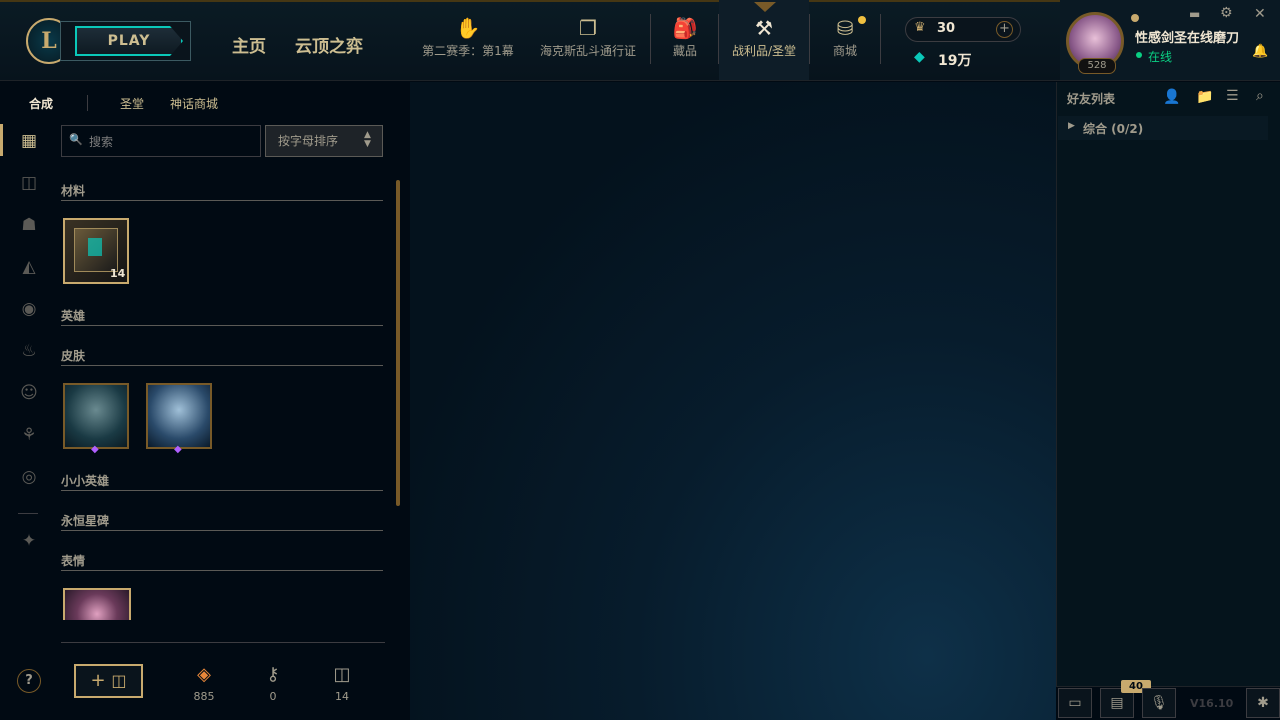 The width and height of the screenshot is (1280, 720). I want to click on minimize-icon: ▬, so click(1194, 14).